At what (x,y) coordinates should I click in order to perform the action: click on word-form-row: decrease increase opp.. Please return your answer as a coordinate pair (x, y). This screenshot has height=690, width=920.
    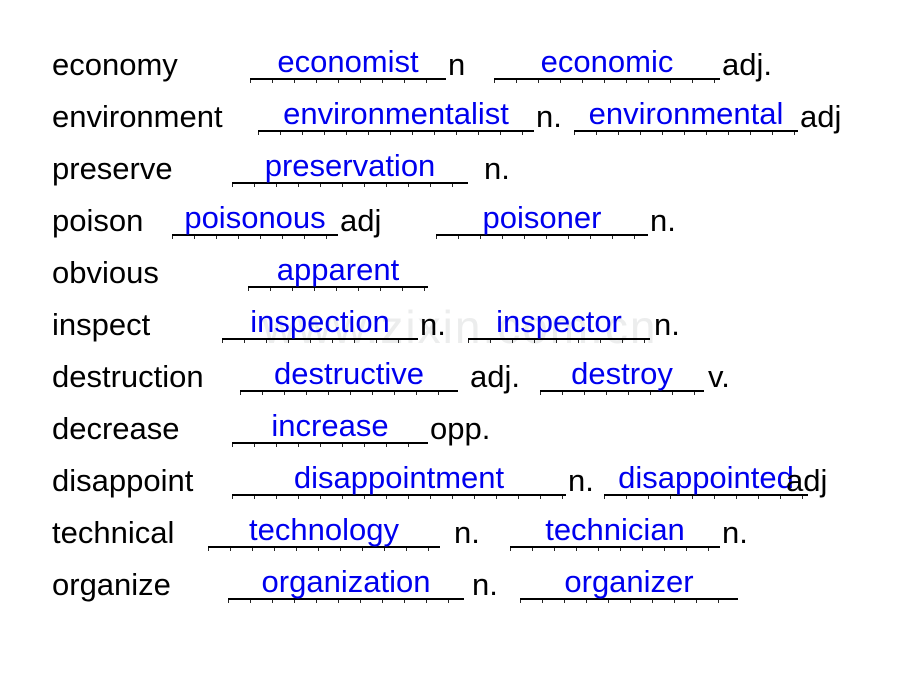
    Looking at the image, I should click on (460, 419).